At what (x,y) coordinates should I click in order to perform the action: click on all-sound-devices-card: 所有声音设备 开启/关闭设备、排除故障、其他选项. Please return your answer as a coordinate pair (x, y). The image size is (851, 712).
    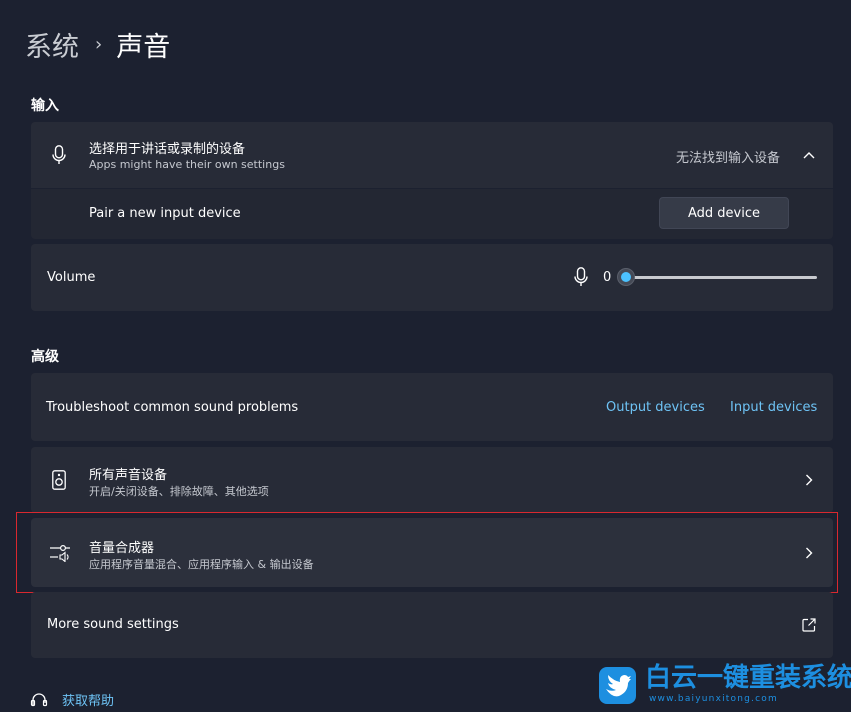
    Looking at the image, I should click on (432, 480).